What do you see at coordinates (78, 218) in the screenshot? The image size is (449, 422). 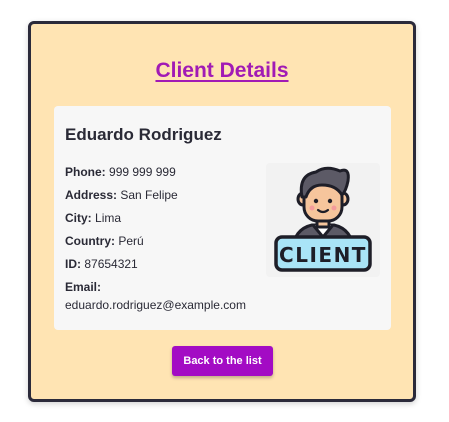 I see `city-label: City:` at bounding box center [78, 218].